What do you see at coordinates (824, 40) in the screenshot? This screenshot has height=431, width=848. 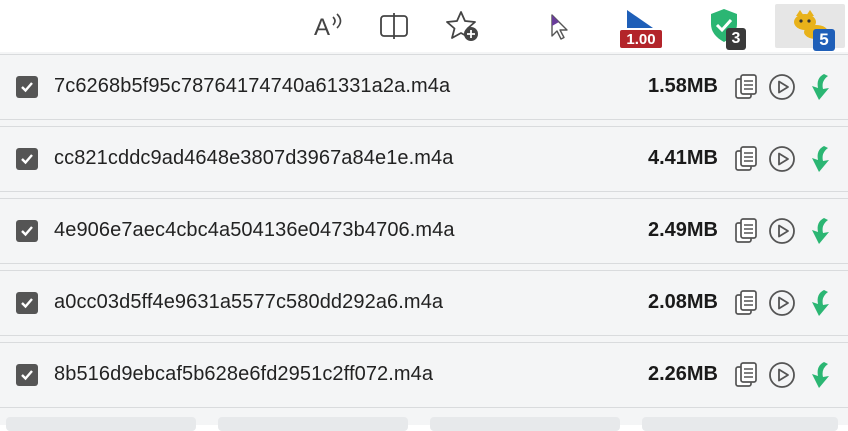 I see `cat-count-badge: 5` at bounding box center [824, 40].